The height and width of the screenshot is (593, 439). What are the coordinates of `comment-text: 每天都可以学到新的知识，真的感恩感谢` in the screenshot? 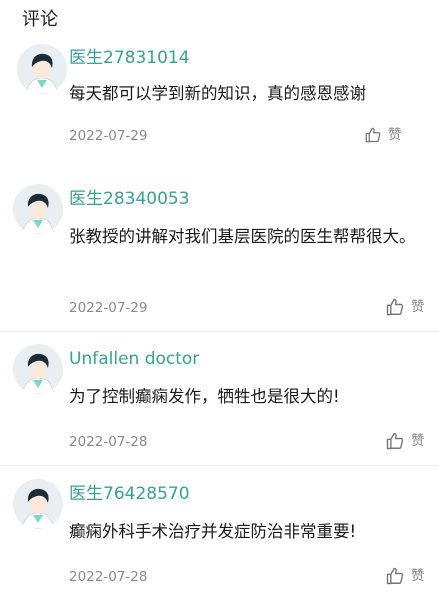 It's located at (217, 93).